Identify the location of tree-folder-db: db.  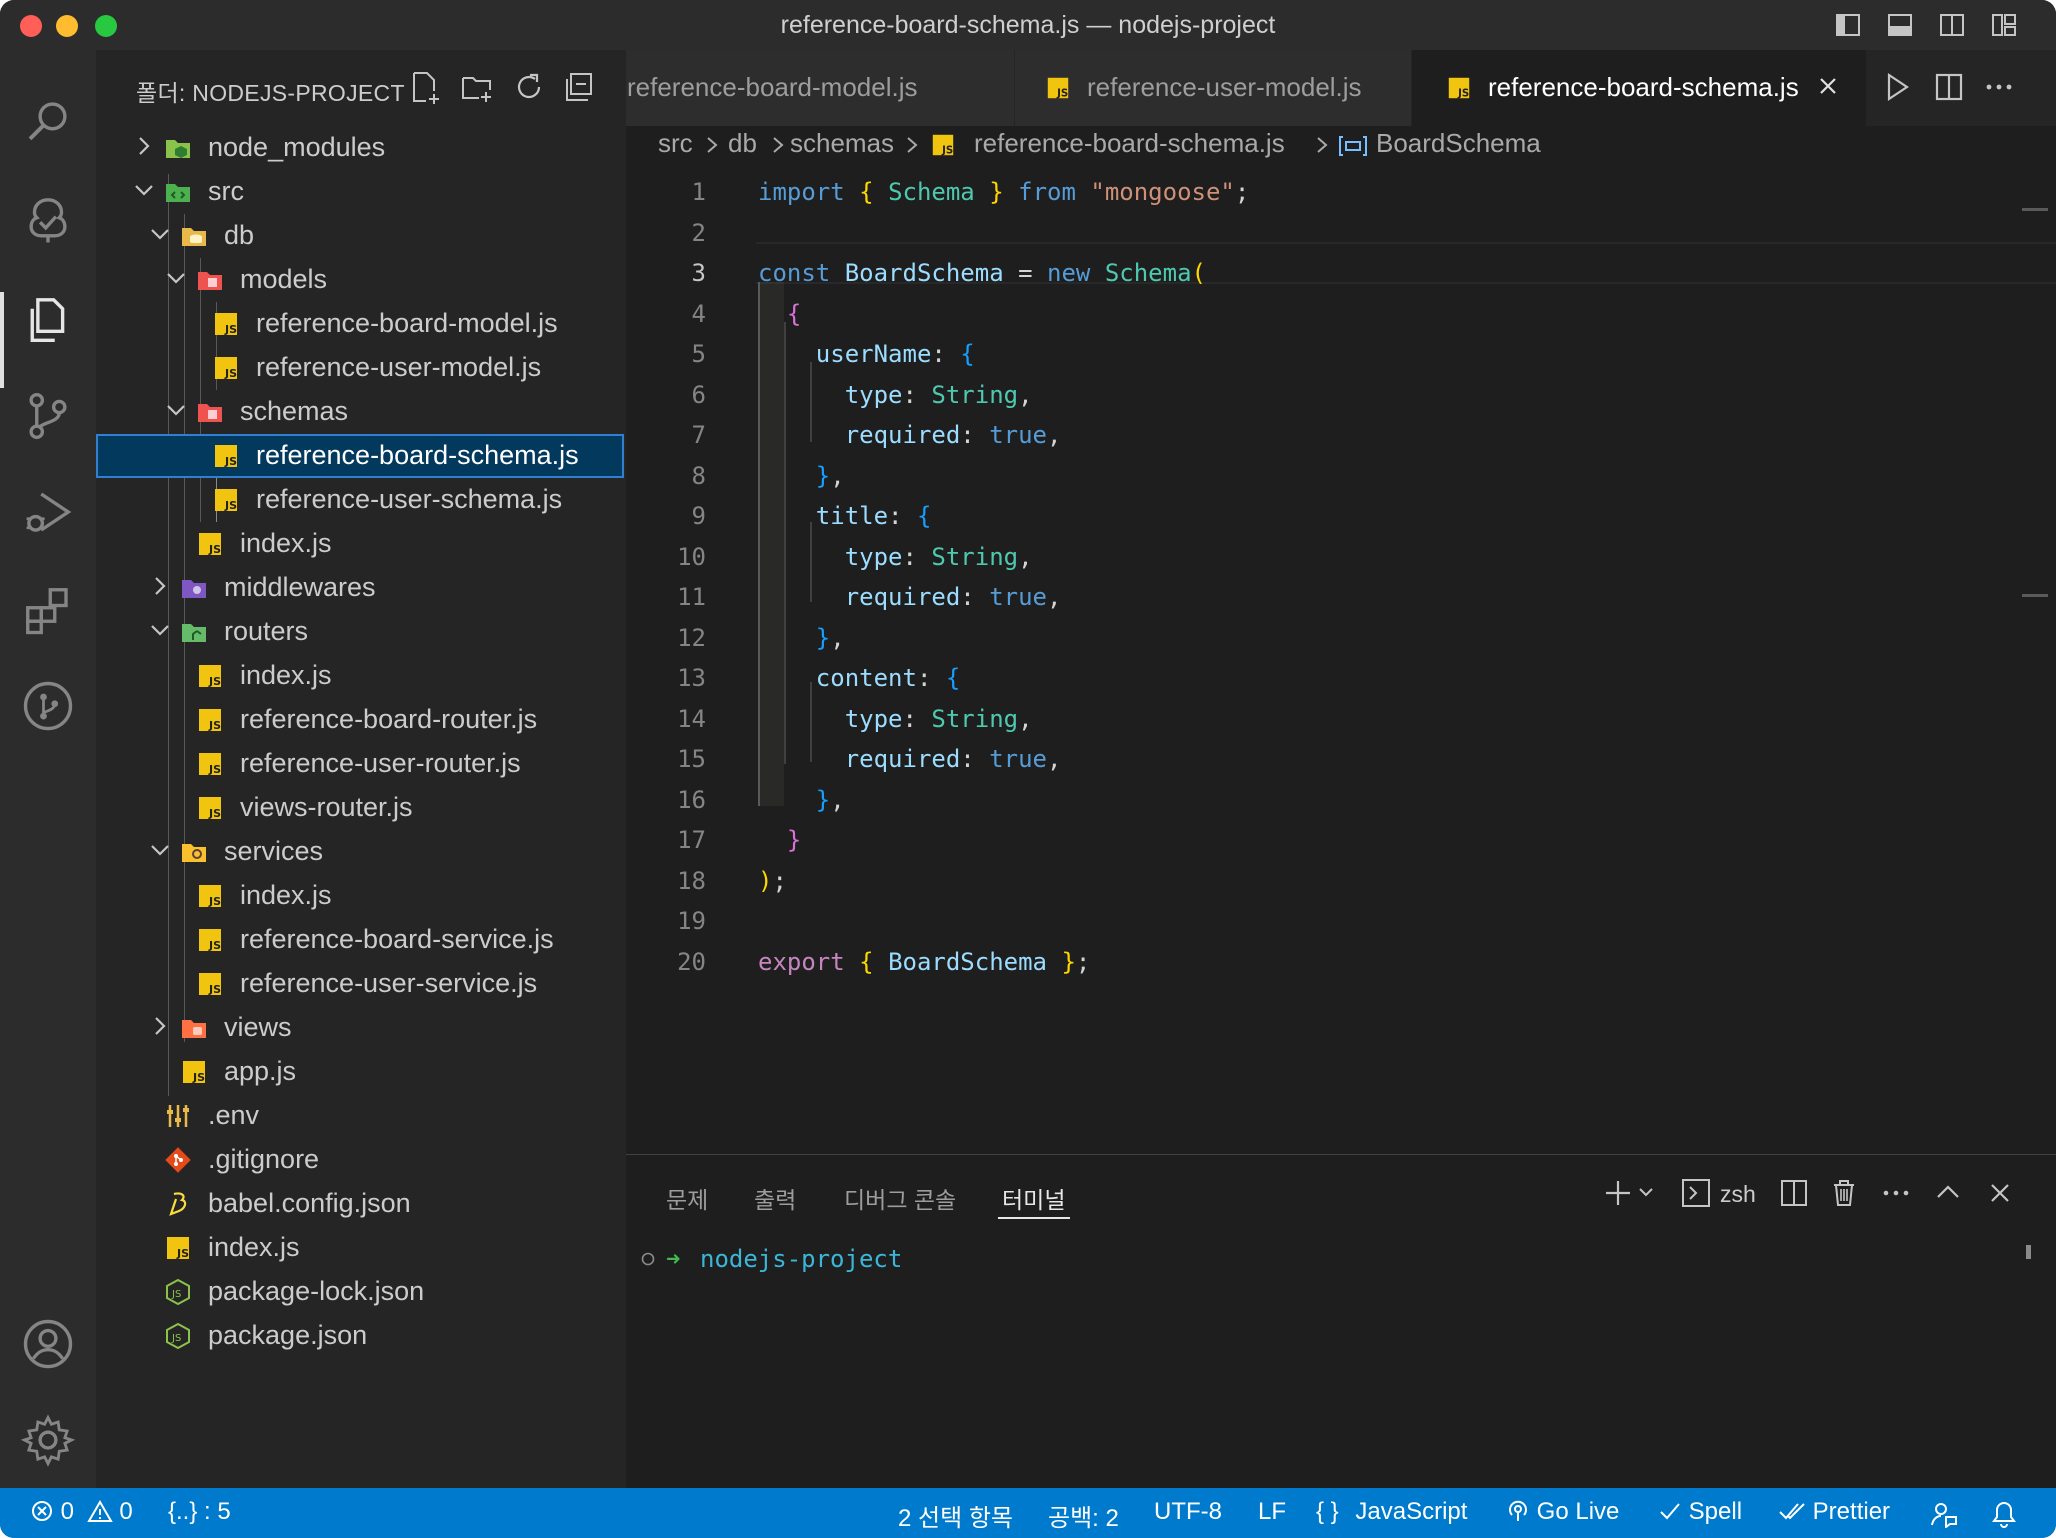
(361, 236).